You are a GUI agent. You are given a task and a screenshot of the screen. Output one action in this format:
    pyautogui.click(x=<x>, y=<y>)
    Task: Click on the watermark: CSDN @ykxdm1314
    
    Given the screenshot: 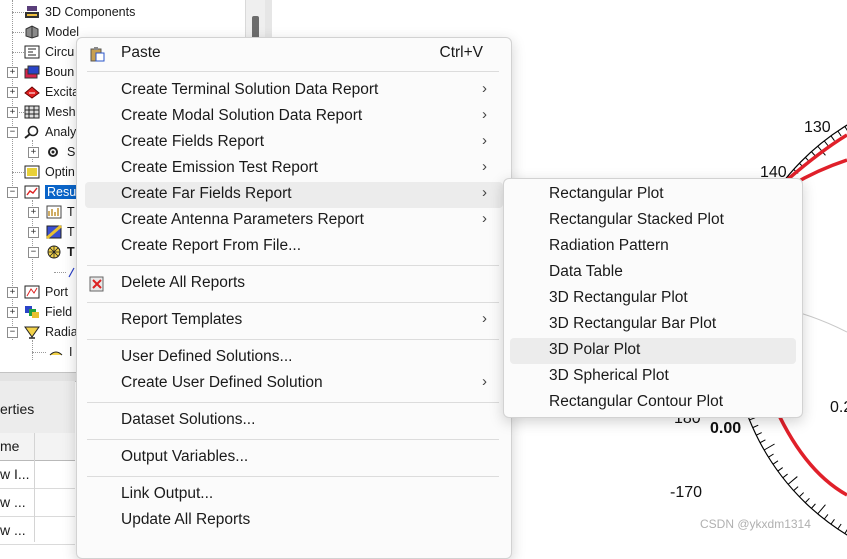 What is the action you would take?
    pyautogui.click(x=755, y=524)
    